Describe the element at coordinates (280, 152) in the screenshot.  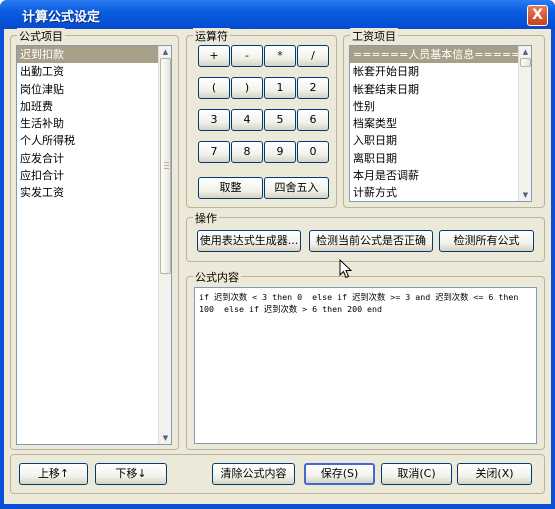
I see `operator-button: 9` at that location.